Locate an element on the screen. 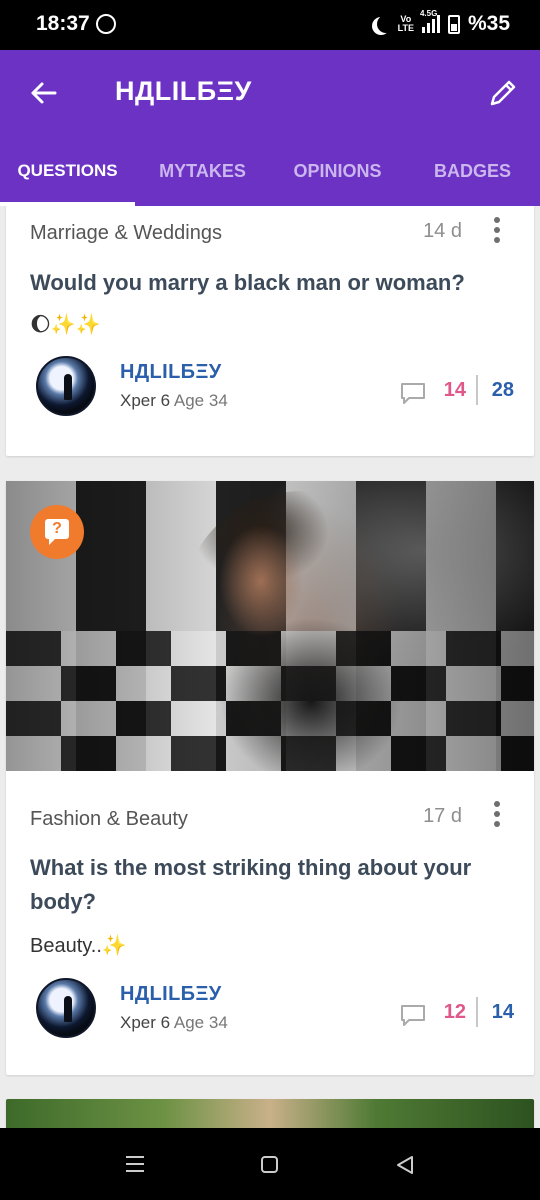 This screenshot has height=1200, width=540. sync-icon is located at coordinates (106, 24).